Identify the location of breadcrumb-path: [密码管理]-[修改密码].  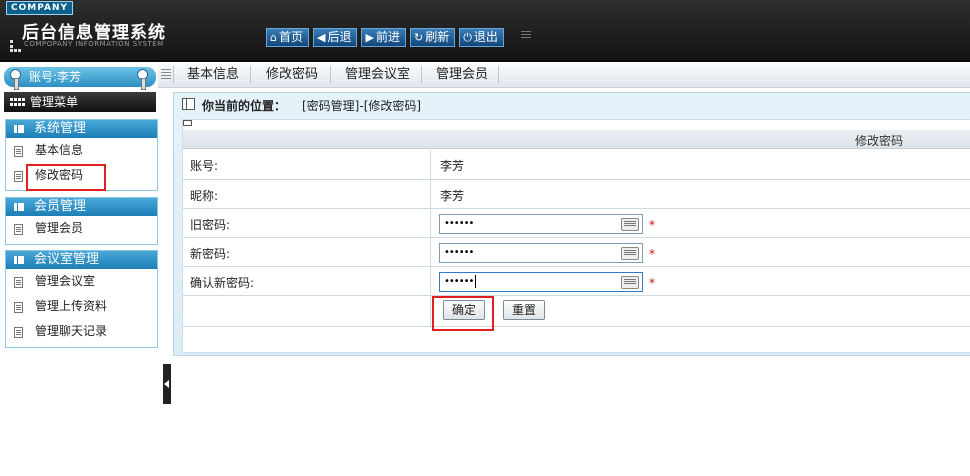
(362, 106).